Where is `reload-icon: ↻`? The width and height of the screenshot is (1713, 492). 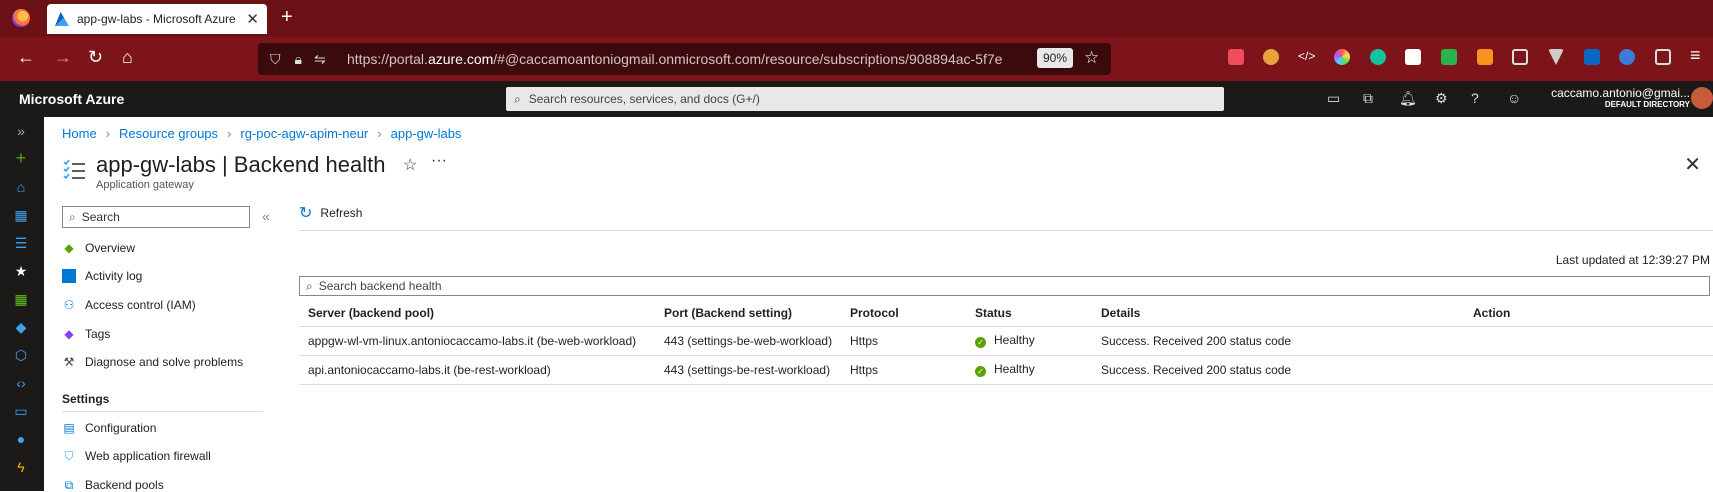 reload-icon: ↻ is located at coordinates (95, 57).